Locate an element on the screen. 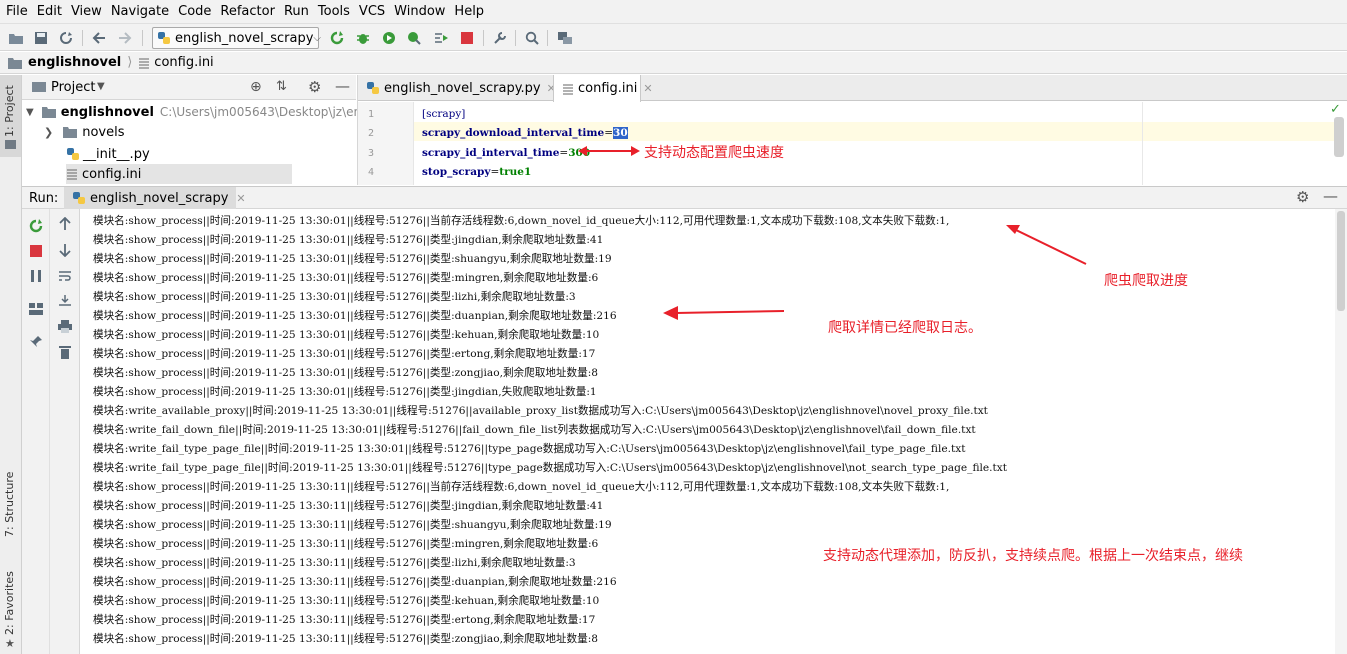 This screenshot has width=1347, height=654. run-configuration-select: english_novel_scrapy ⌵ is located at coordinates (236, 38).